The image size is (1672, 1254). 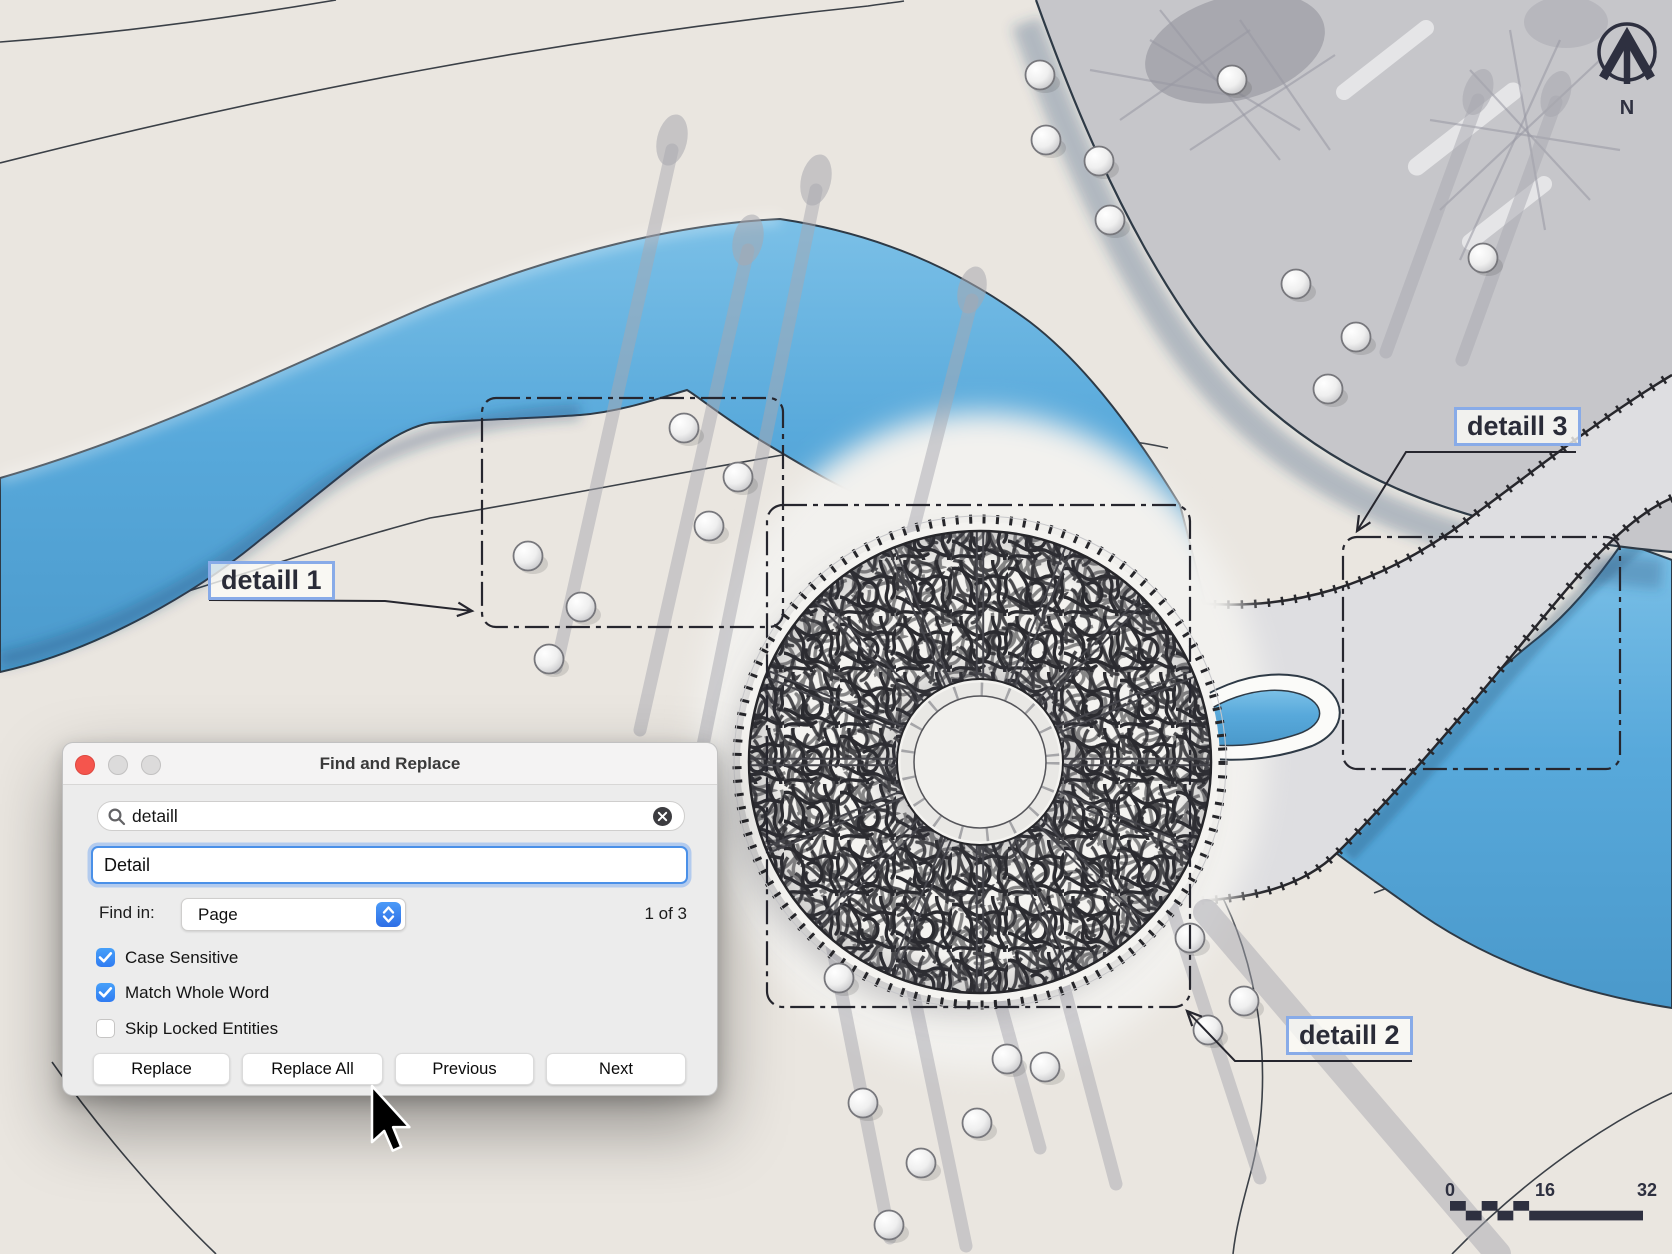 I want to click on detail-label-1: detaill 1, so click(x=271, y=580).